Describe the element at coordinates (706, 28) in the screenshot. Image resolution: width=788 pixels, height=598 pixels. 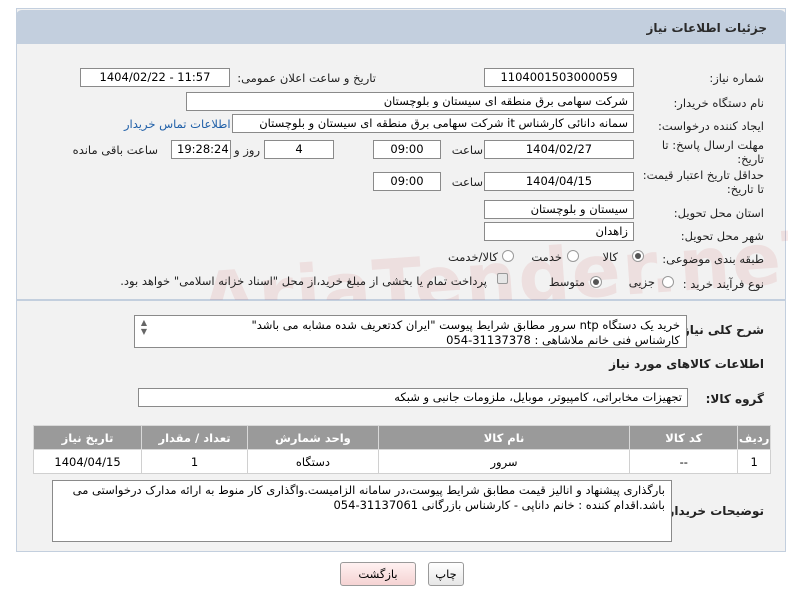
I see `page-title: جزئیات اطلاعات نیاز` at that location.